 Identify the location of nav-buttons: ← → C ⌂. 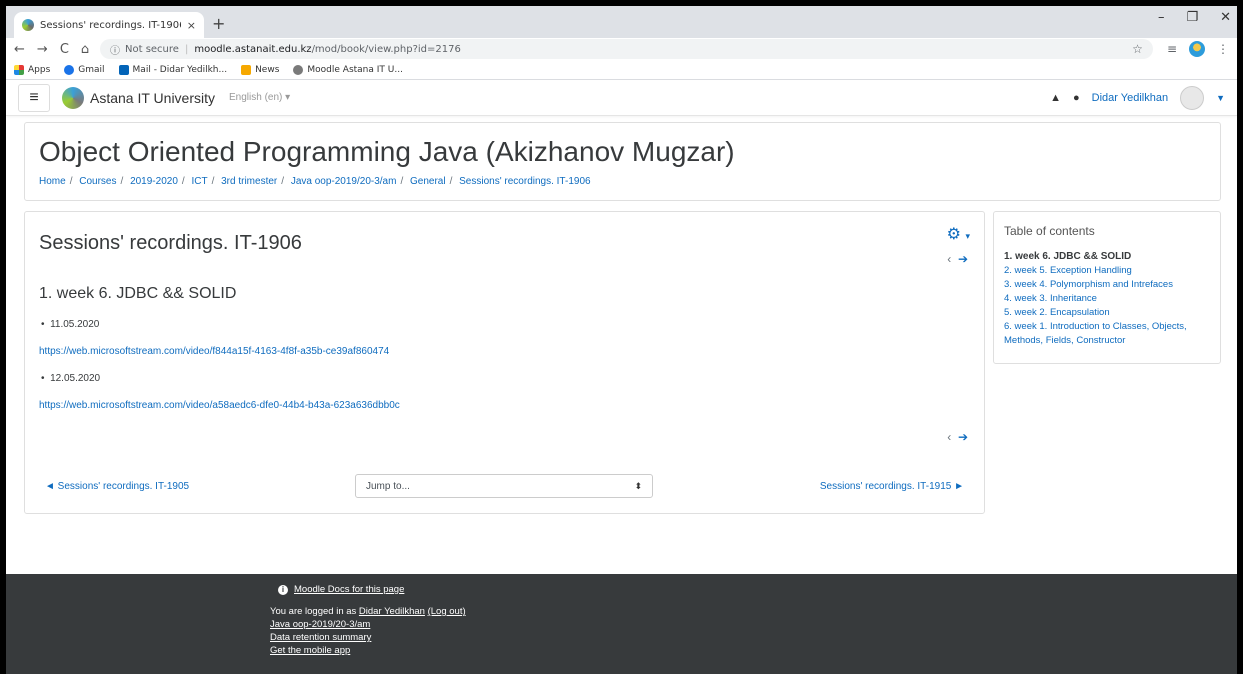
(57, 49).